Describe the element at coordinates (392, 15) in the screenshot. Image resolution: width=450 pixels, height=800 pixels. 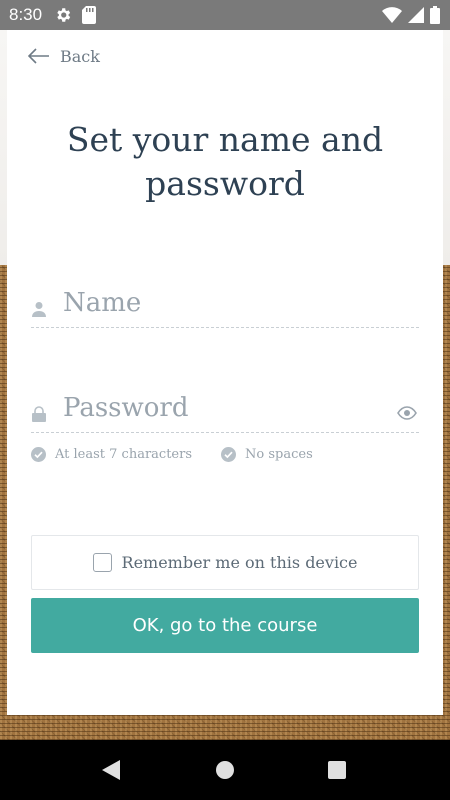
I see `wifi-icon` at that location.